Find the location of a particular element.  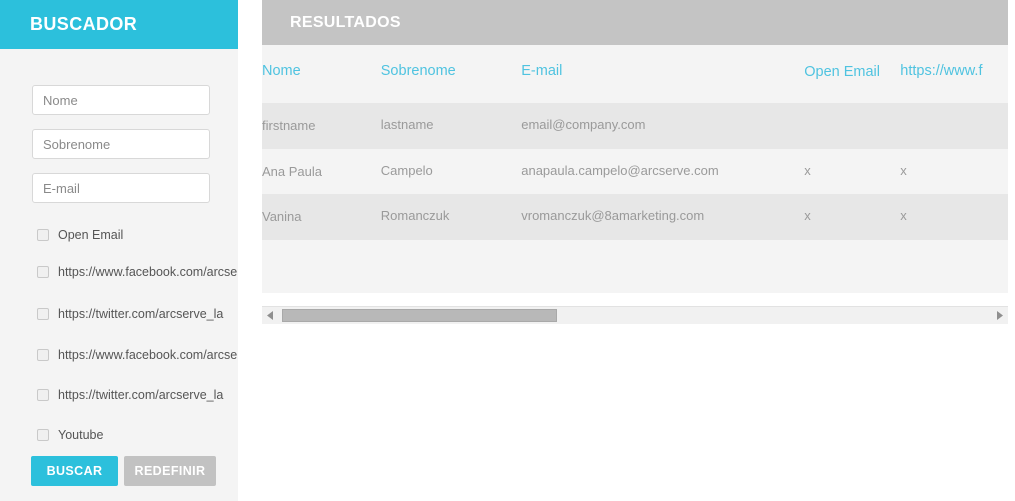

results-horizontal-scrollbar is located at coordinates (635, 315).